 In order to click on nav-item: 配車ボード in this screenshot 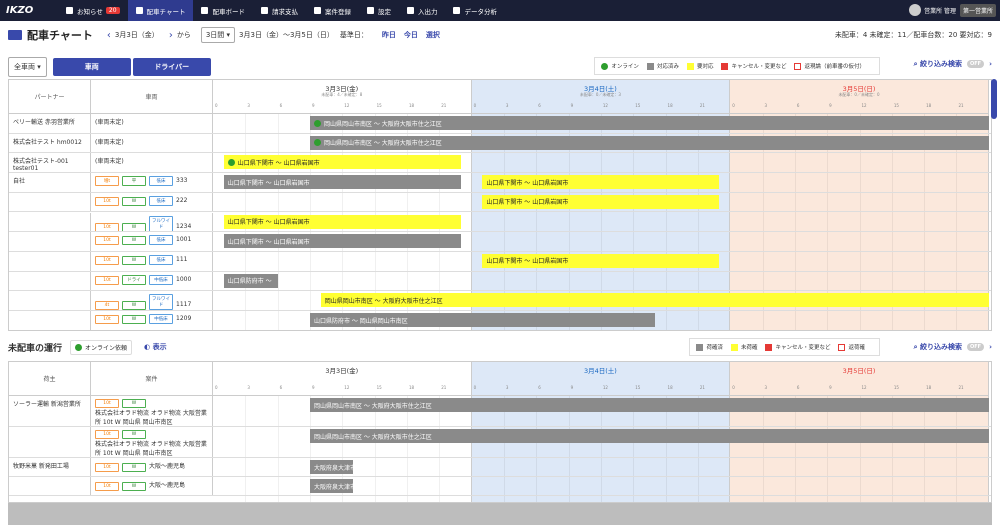, I will do `click(223, 10)`.